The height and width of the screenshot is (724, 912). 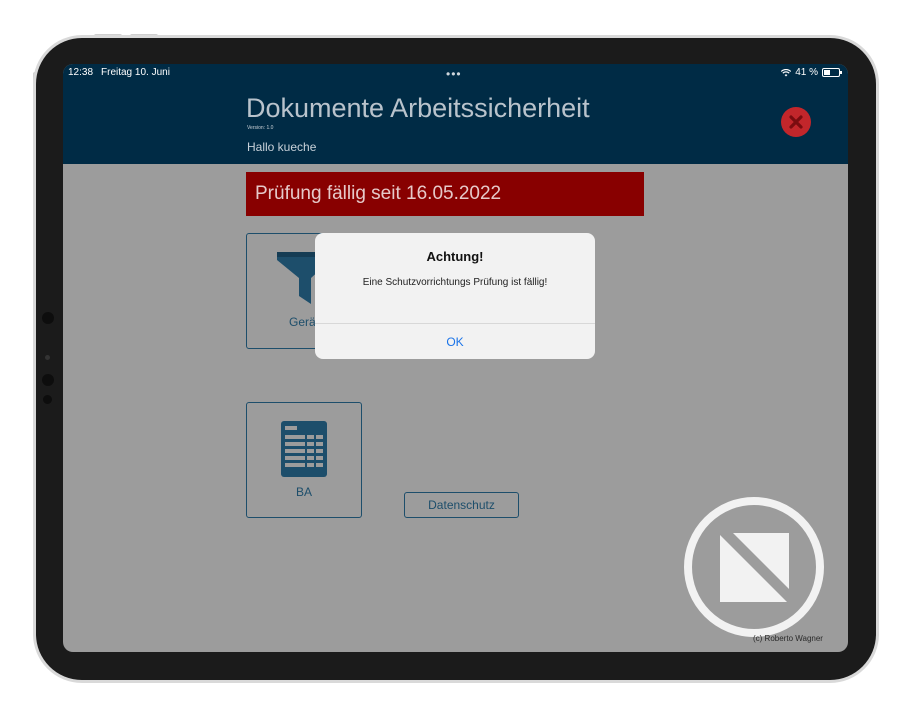 I want to click on datenschutz-button: Datenschutz, so click(x=461, y=505).